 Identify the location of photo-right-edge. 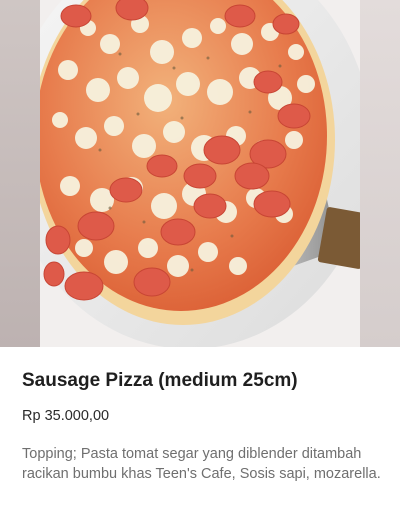
(380, 173).